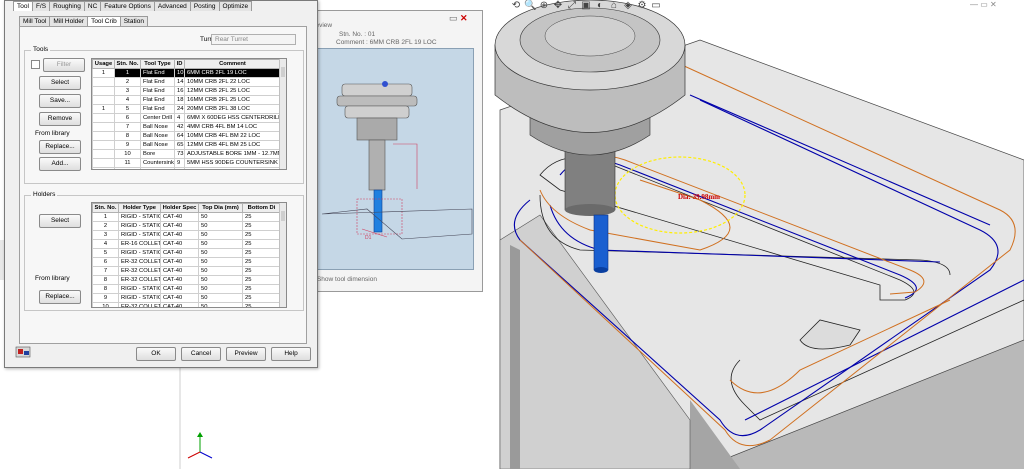 The width and height of the screenshot is (1024, 469). I want to click on tools-table-row: 4 Flat End 18 16MM CRB 2FL 25 LOC, so click(186, 100).